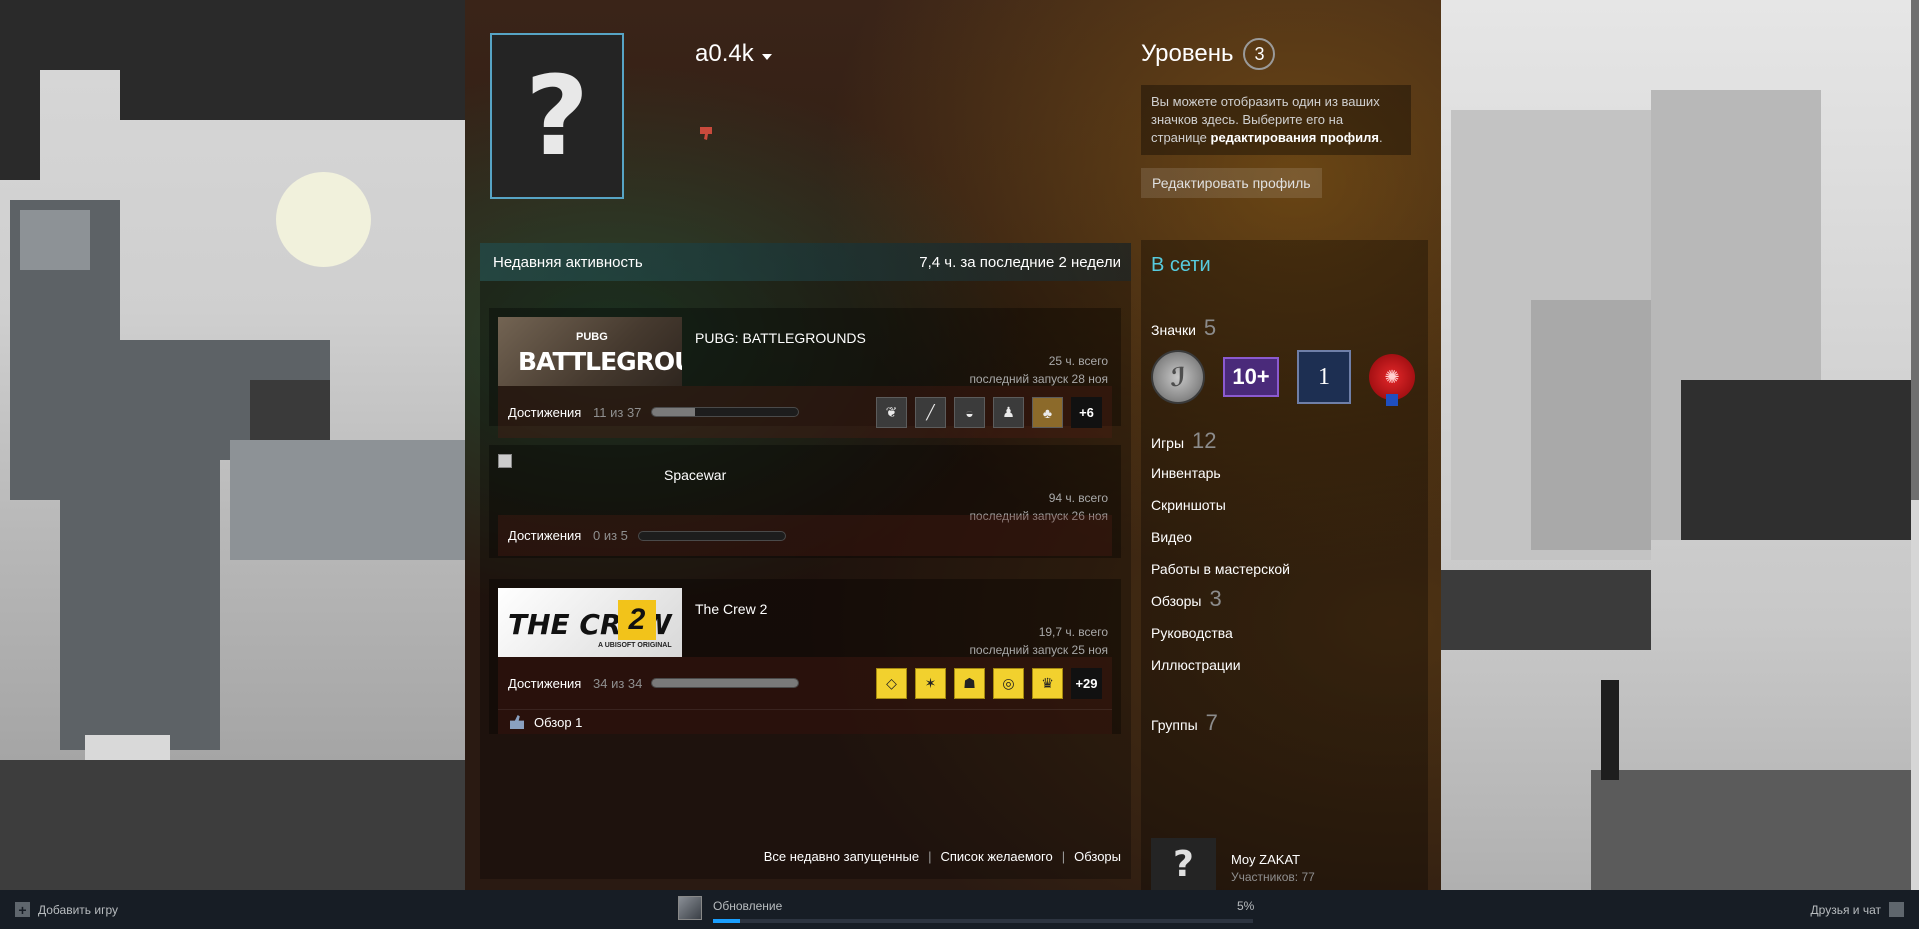 Image resolution: width=1919 pixels, height=929 pixels. What do you see at coordinates (1211, 722) in the screenshot?
I see `sidebar-item-count: 7` at bounding box center [1211, 722].